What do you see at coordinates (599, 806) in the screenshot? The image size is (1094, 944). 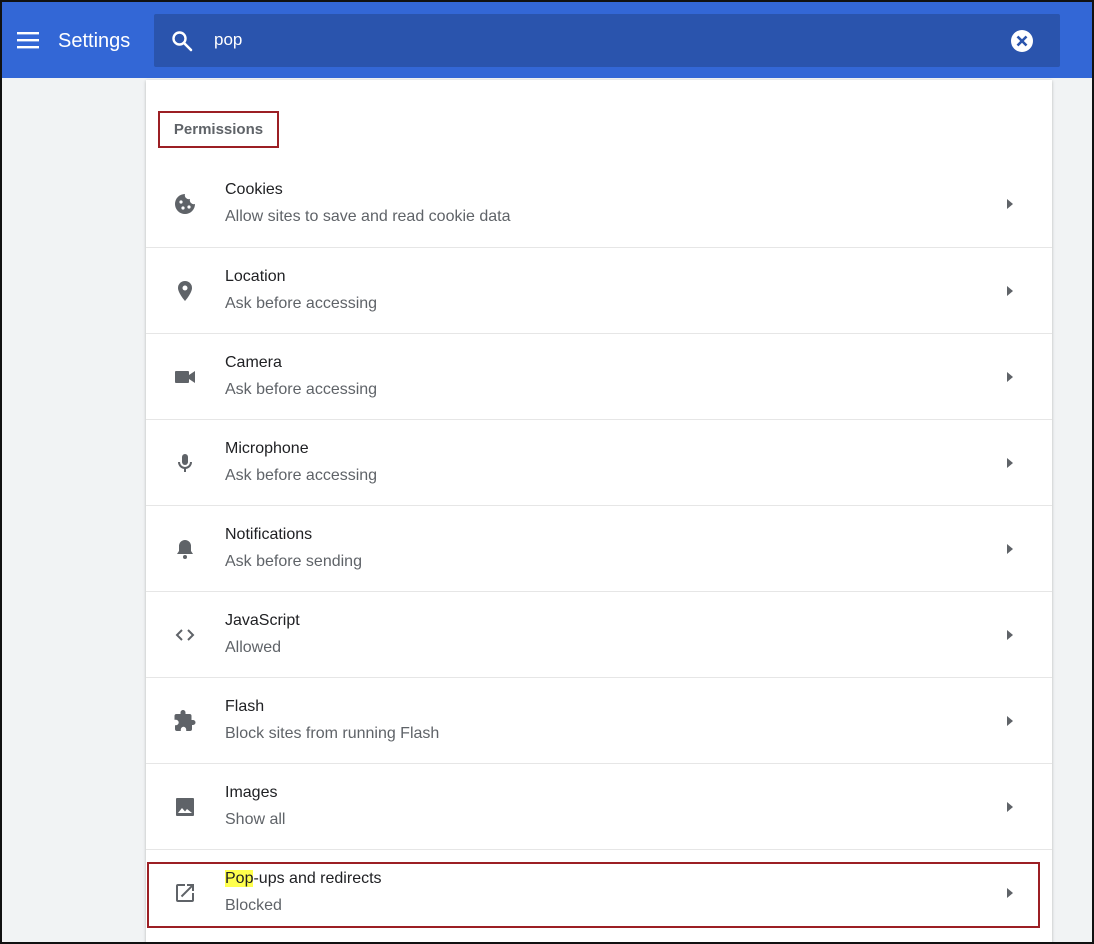 I see `permission-row-images: Images Show all` at bounding box center [599, 806].